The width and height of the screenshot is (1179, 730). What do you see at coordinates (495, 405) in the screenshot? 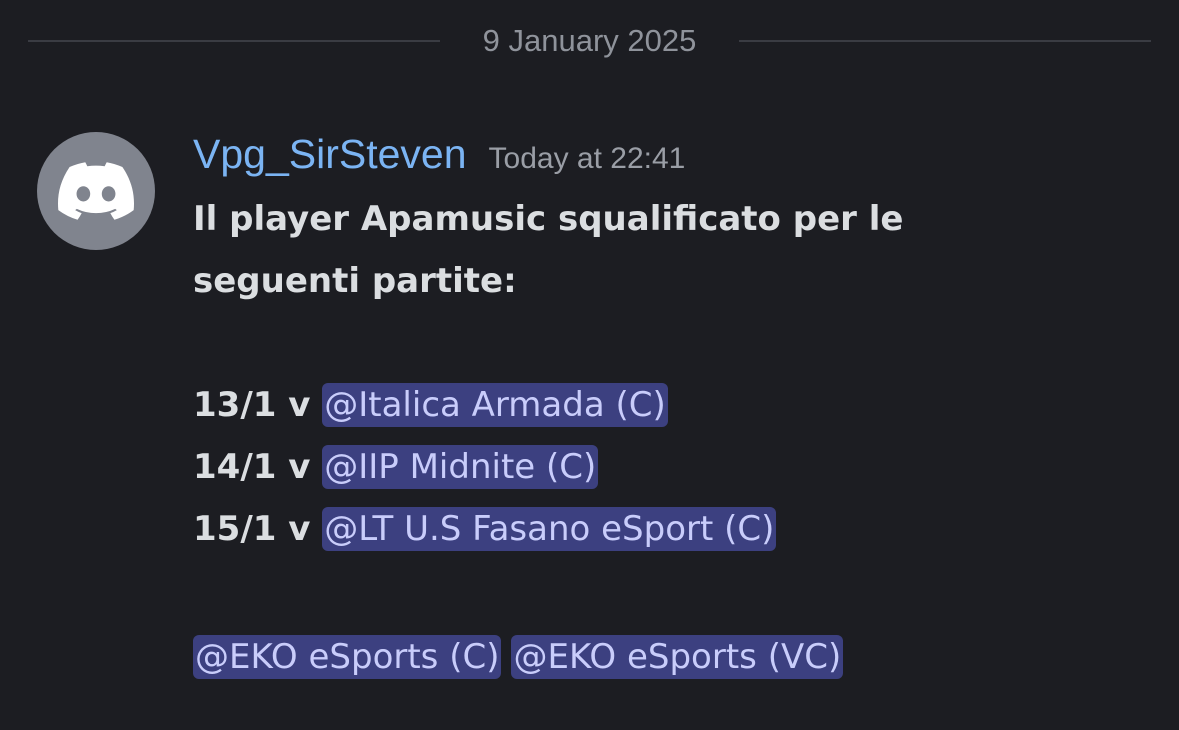
I see `role-mention: @Italica Armada (C)` at bounding box center [495, 405].